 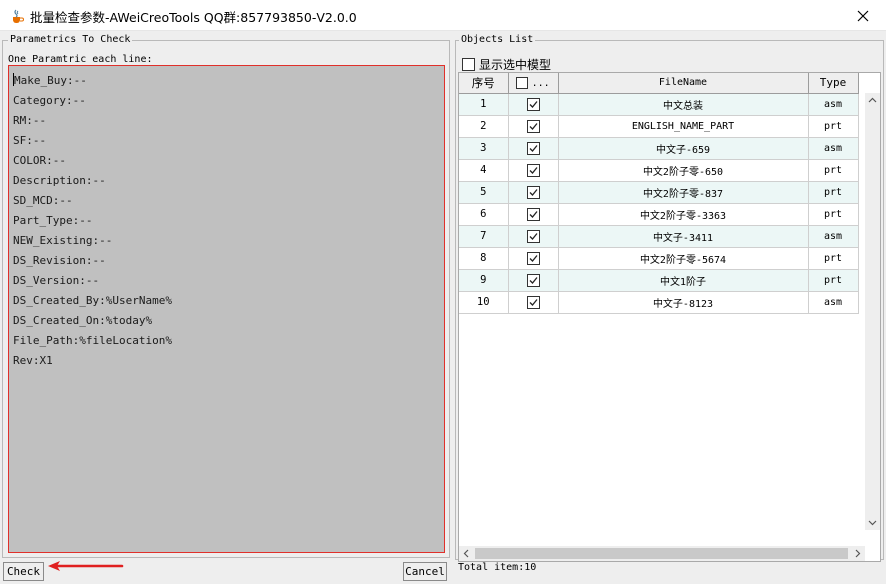 I want to click on table-row: 5 中文2阶子零-837 prt, so click(x=659, y=192).